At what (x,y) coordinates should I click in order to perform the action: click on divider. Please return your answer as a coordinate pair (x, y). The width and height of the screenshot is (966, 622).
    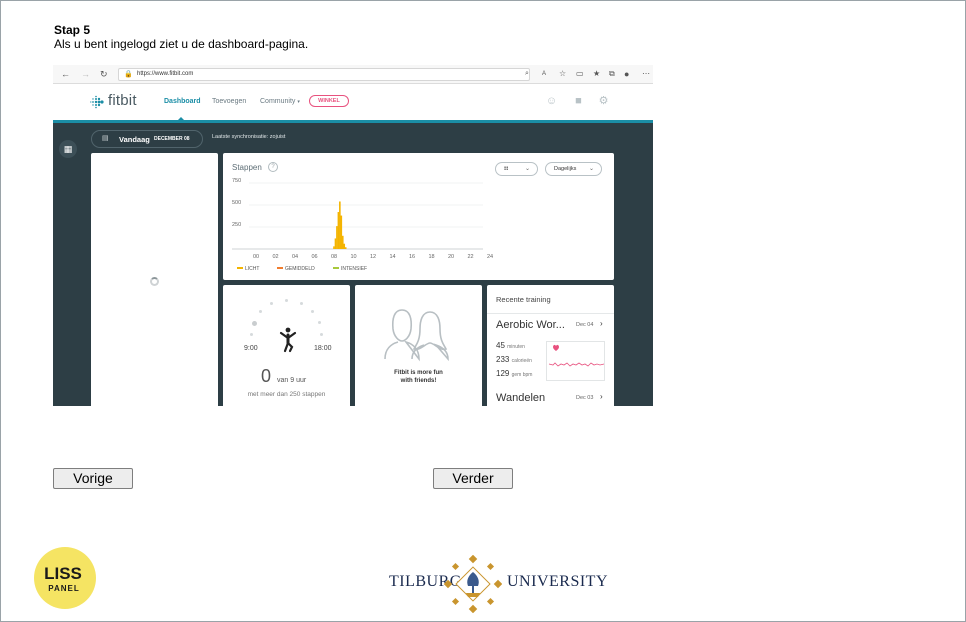
    Looking at the image, I should click on (550, 313).